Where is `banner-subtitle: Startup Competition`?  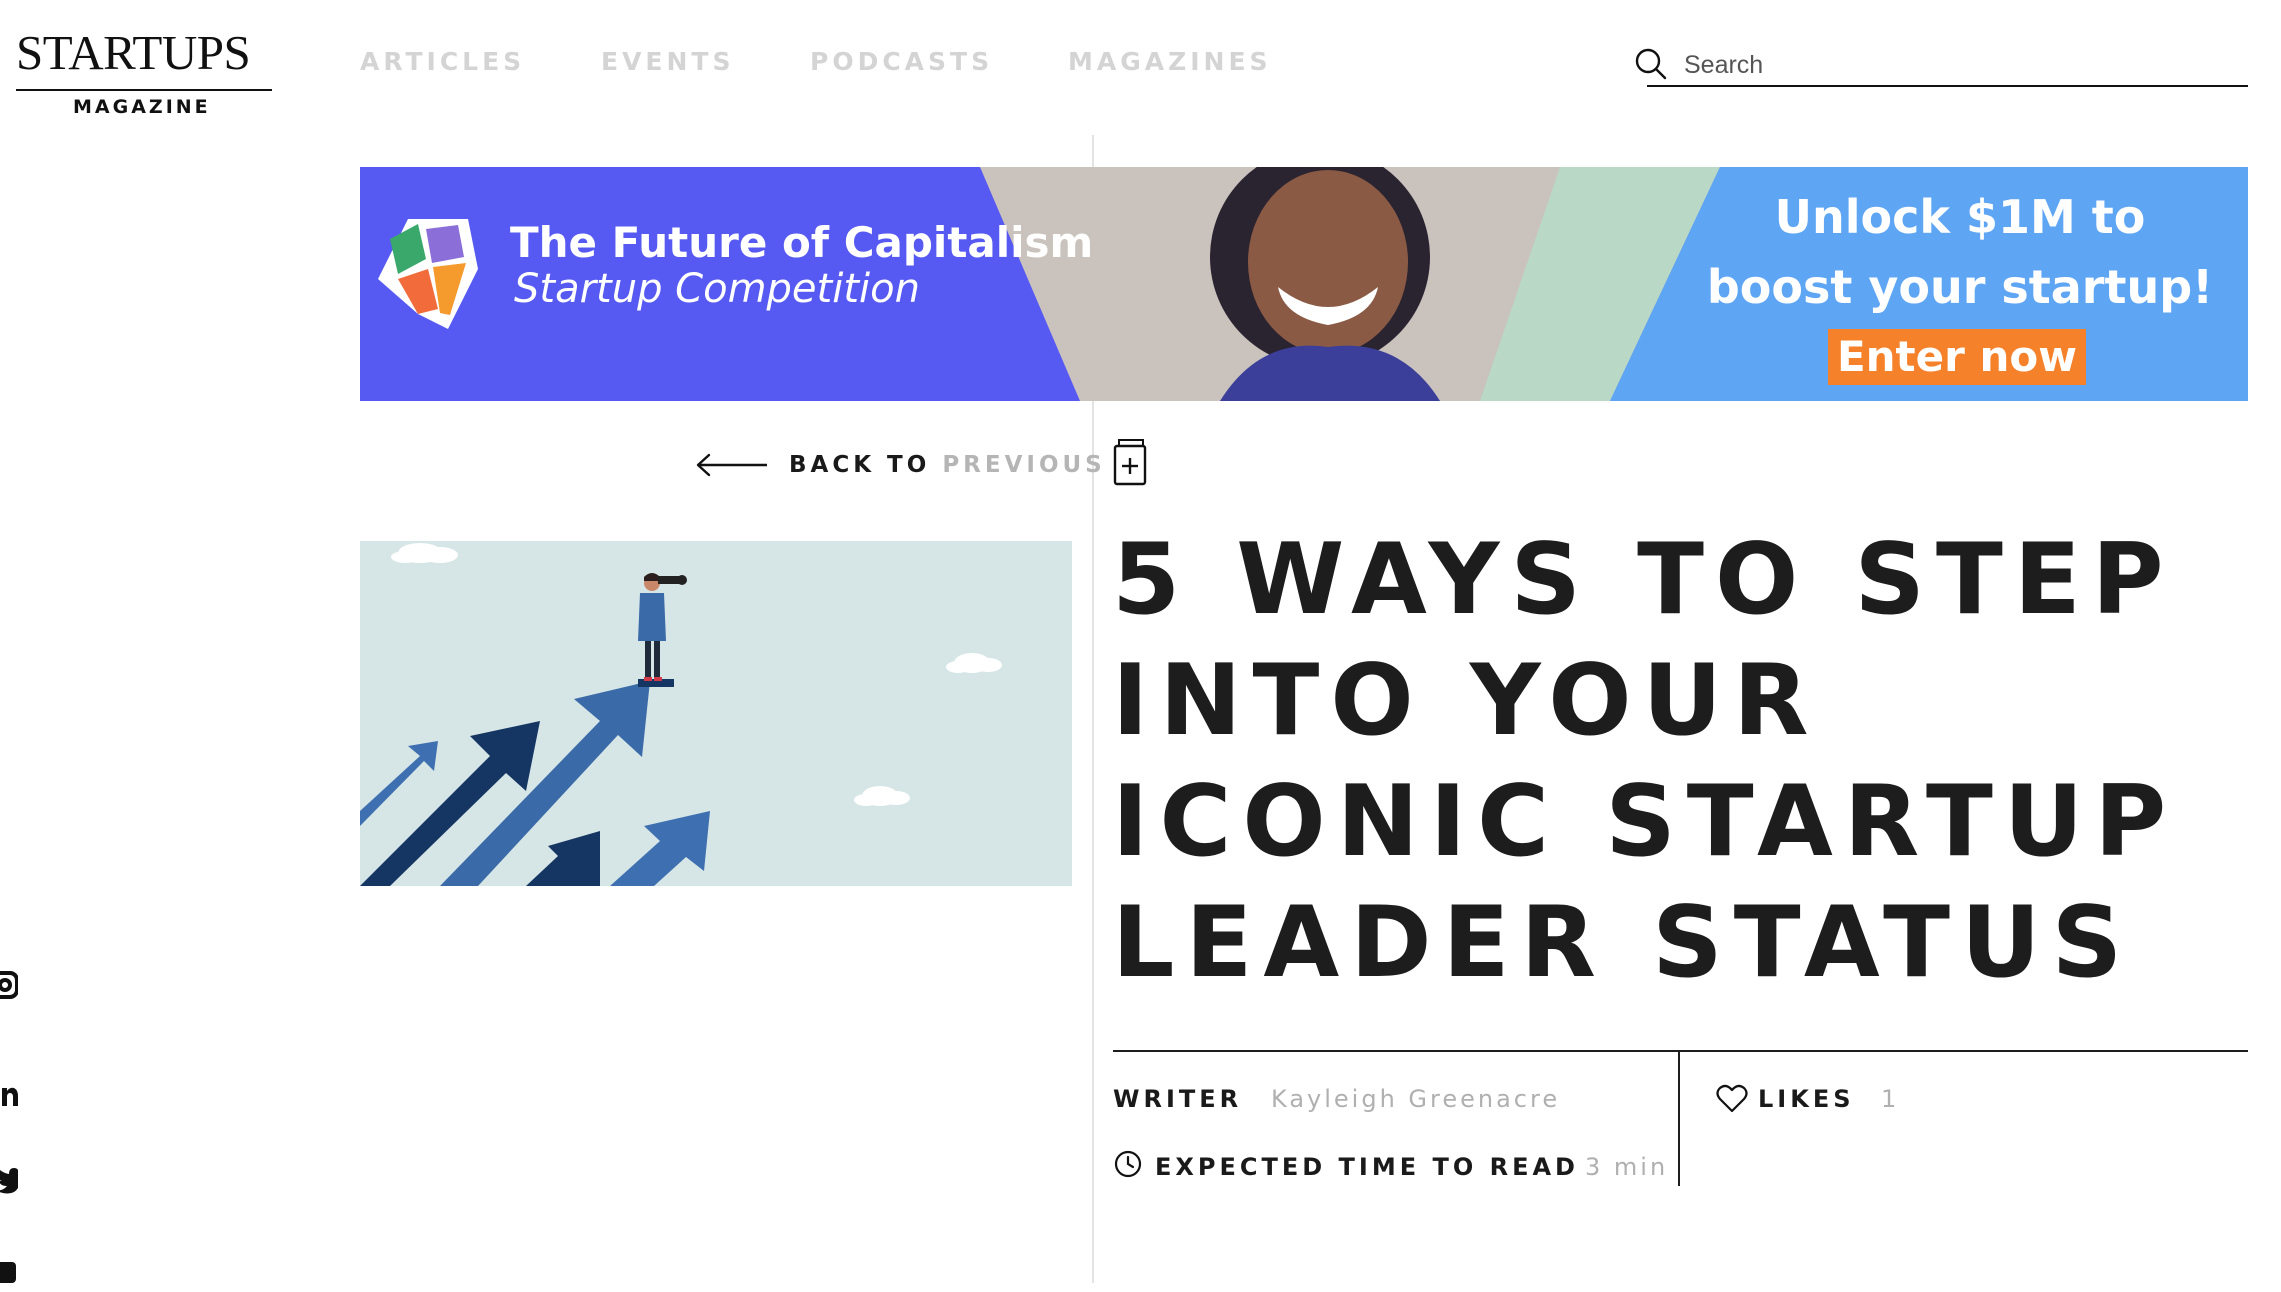 banner-subtitle: Startup Competition is located at coordinates (717, 289).